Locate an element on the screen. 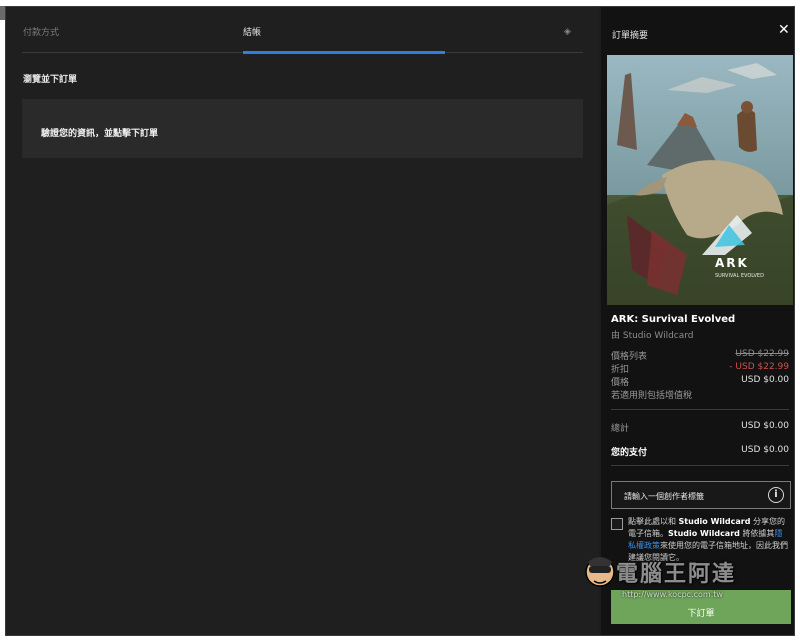 The width and height of the screenshot is (800, 642). product-cover-image: ARK SURVIVAL EVOLVED is located at coordinates (700, 180).